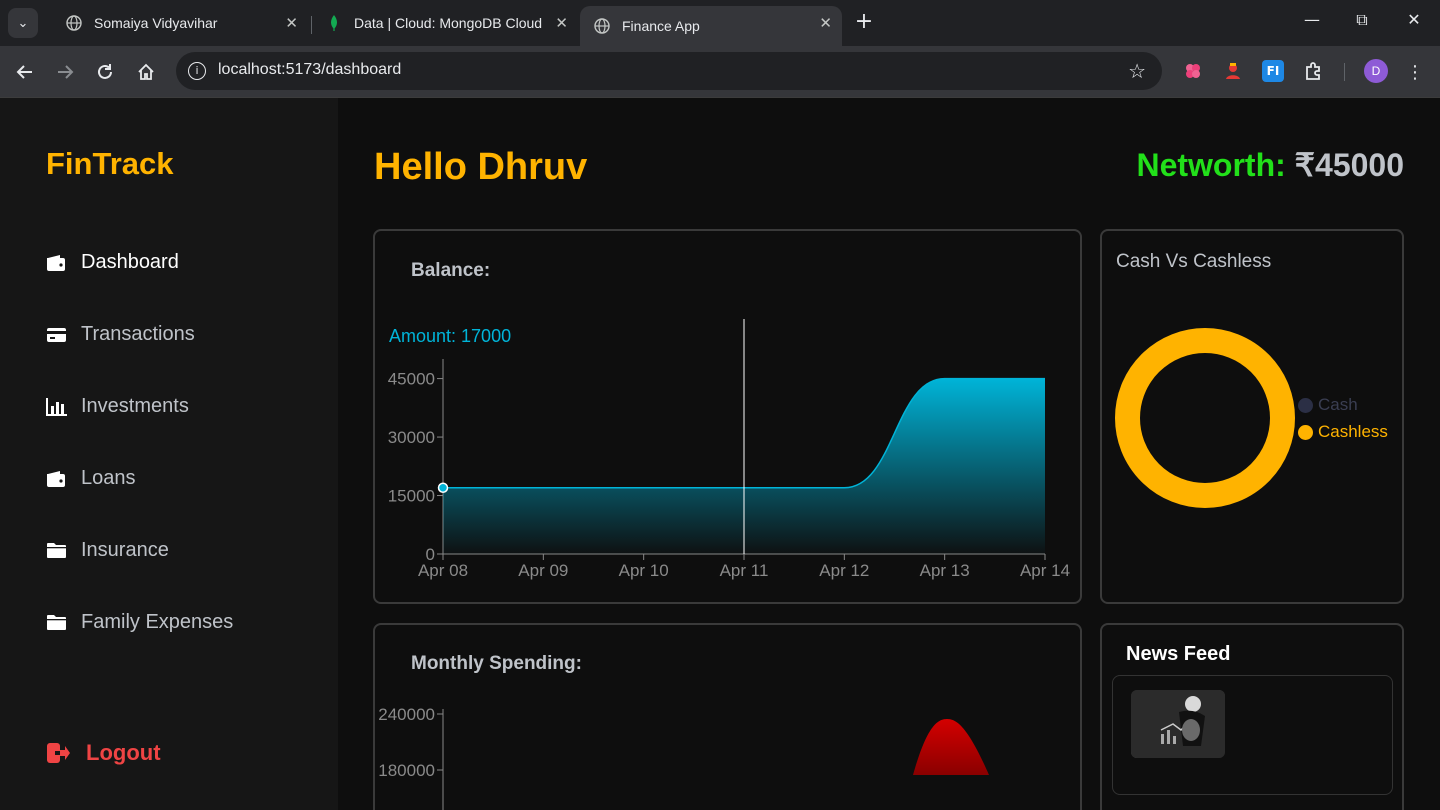 This screenshot has width=1440, height=810. What do you see at coordinates (1338, 404) in the screenshot?
I see `legend-label: Cash` at bounding box center [1338, 404].